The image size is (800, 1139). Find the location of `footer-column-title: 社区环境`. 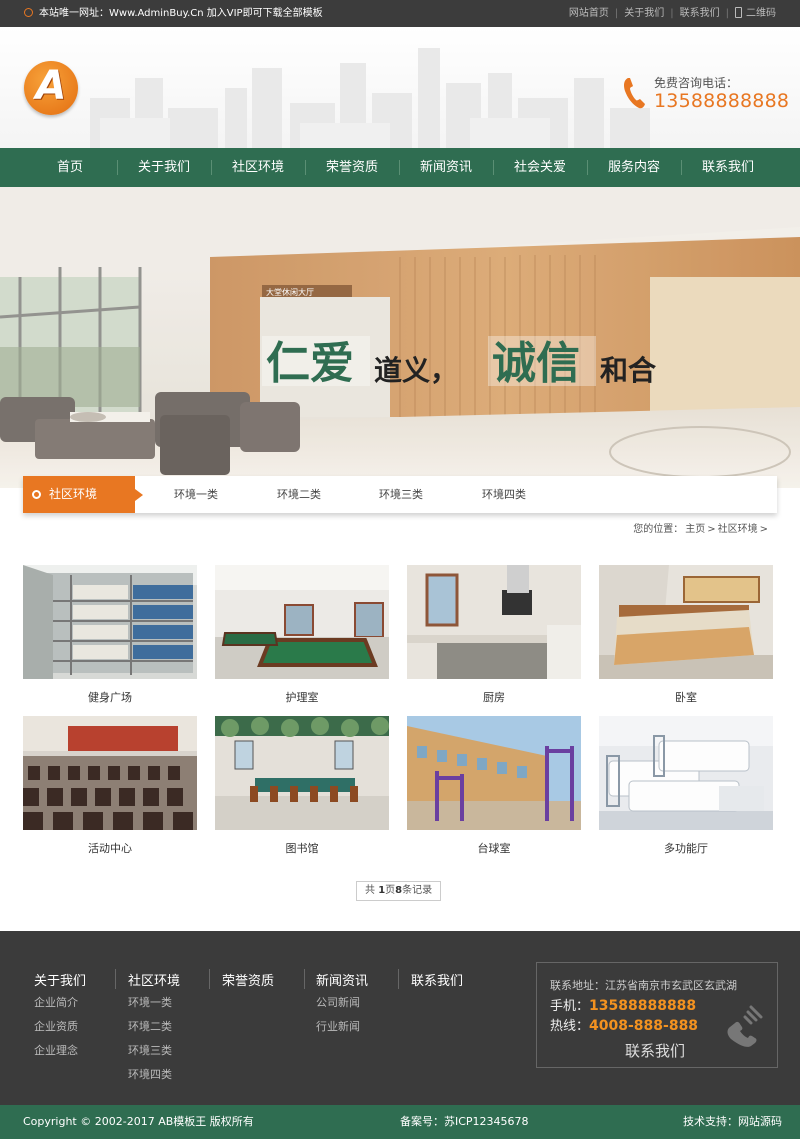

footer-column-title: 社区环境 is located at coordinates (154, 979).